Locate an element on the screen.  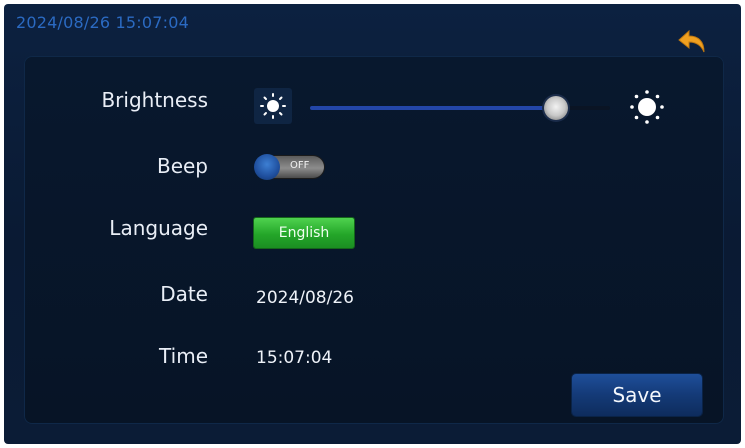
back-button is located at coordinates (692, 42).